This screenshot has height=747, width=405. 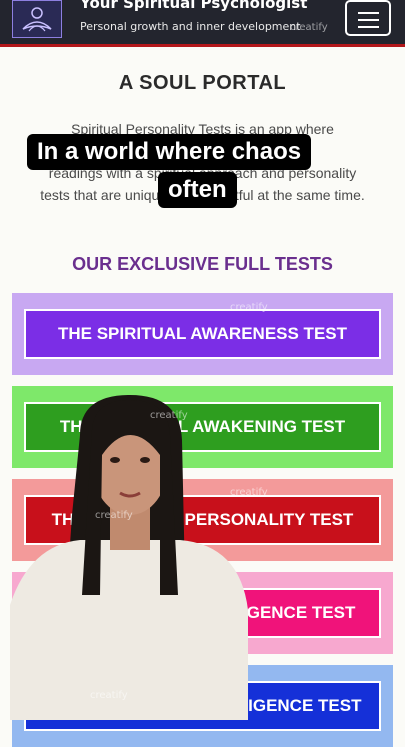 What do you see at coordinates (190, 26) in the screenshot?
I see `site-tagline: Personal growth and inner development` at bounding box center [190, 26].